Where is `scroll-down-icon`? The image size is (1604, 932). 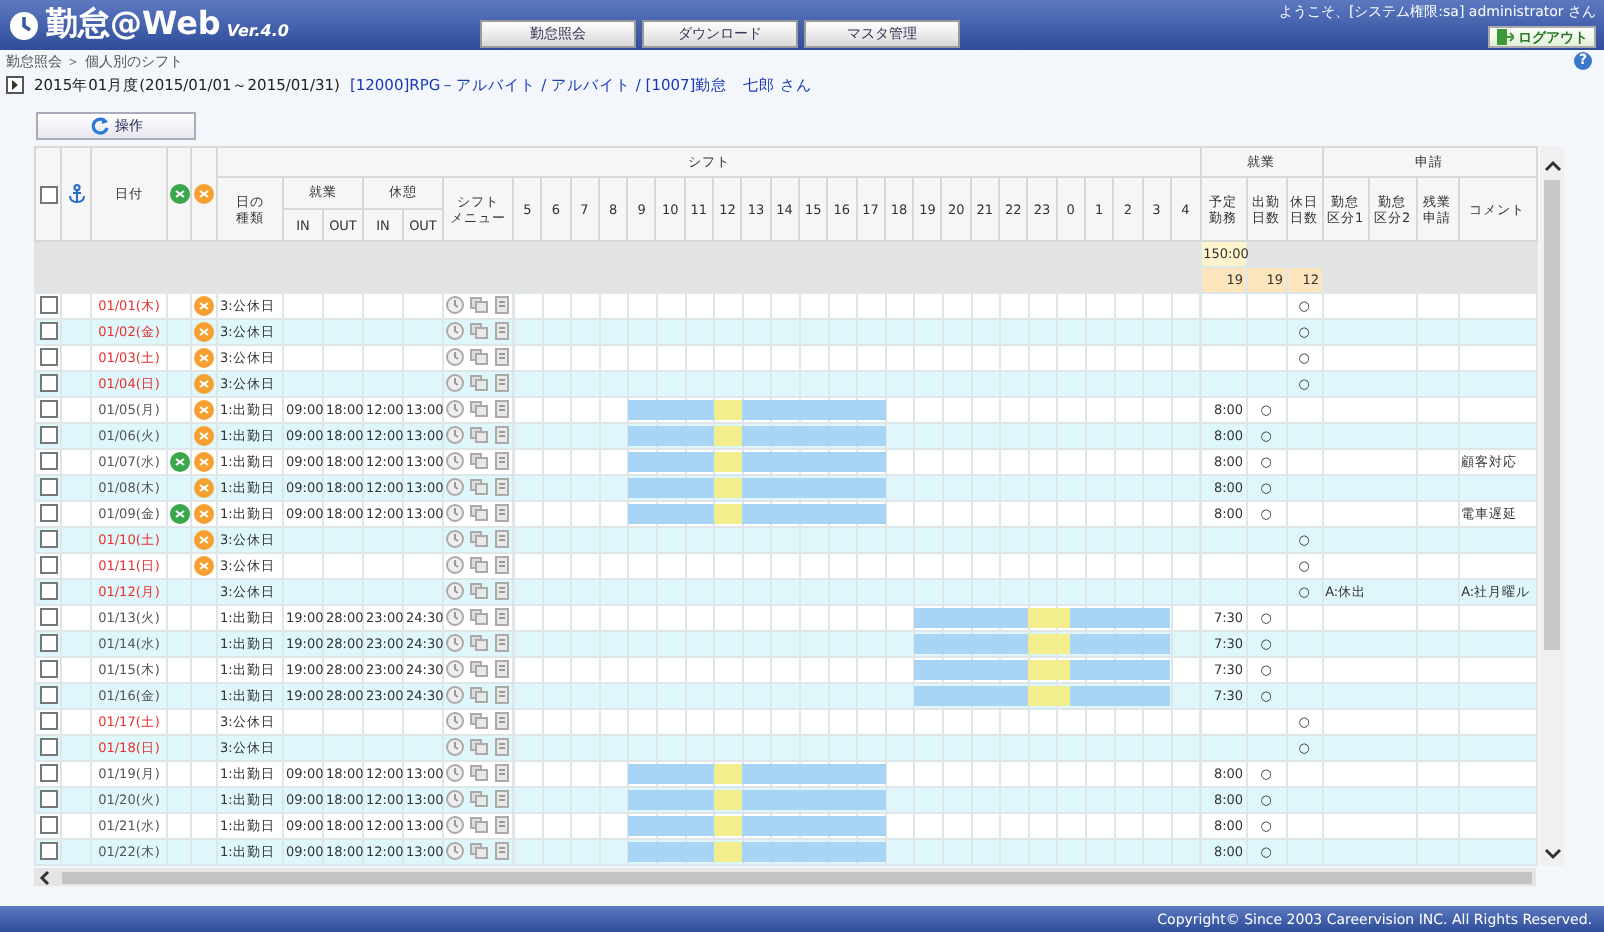
scroll-down-icon is located at coordinates (1552, 854).